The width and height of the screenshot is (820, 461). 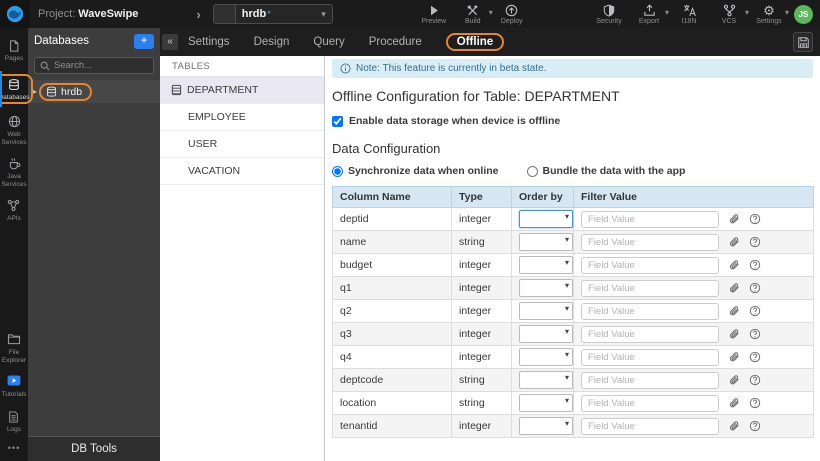 I want to click on table-item-employee: EMPLOYEE, so click(x=242, y=117).